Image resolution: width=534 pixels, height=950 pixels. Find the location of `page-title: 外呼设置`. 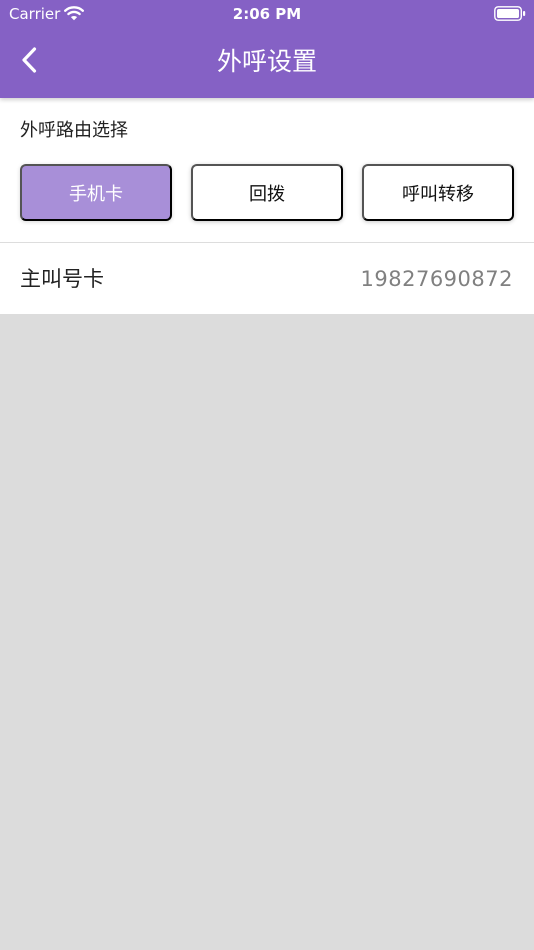

page-title: 外呼设置 is located at coordinates (266, 61).